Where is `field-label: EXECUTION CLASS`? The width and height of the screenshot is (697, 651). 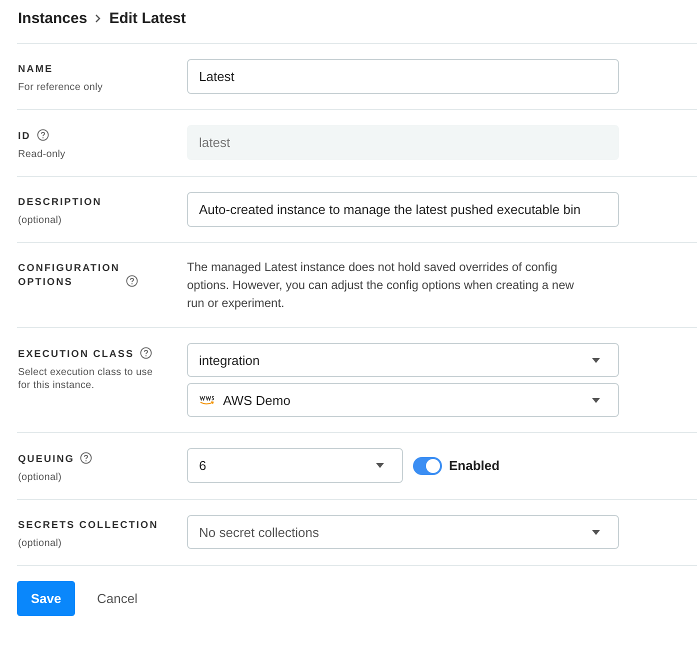 field-label: EXECUTION CLASS is located at coordinates (76, 355).